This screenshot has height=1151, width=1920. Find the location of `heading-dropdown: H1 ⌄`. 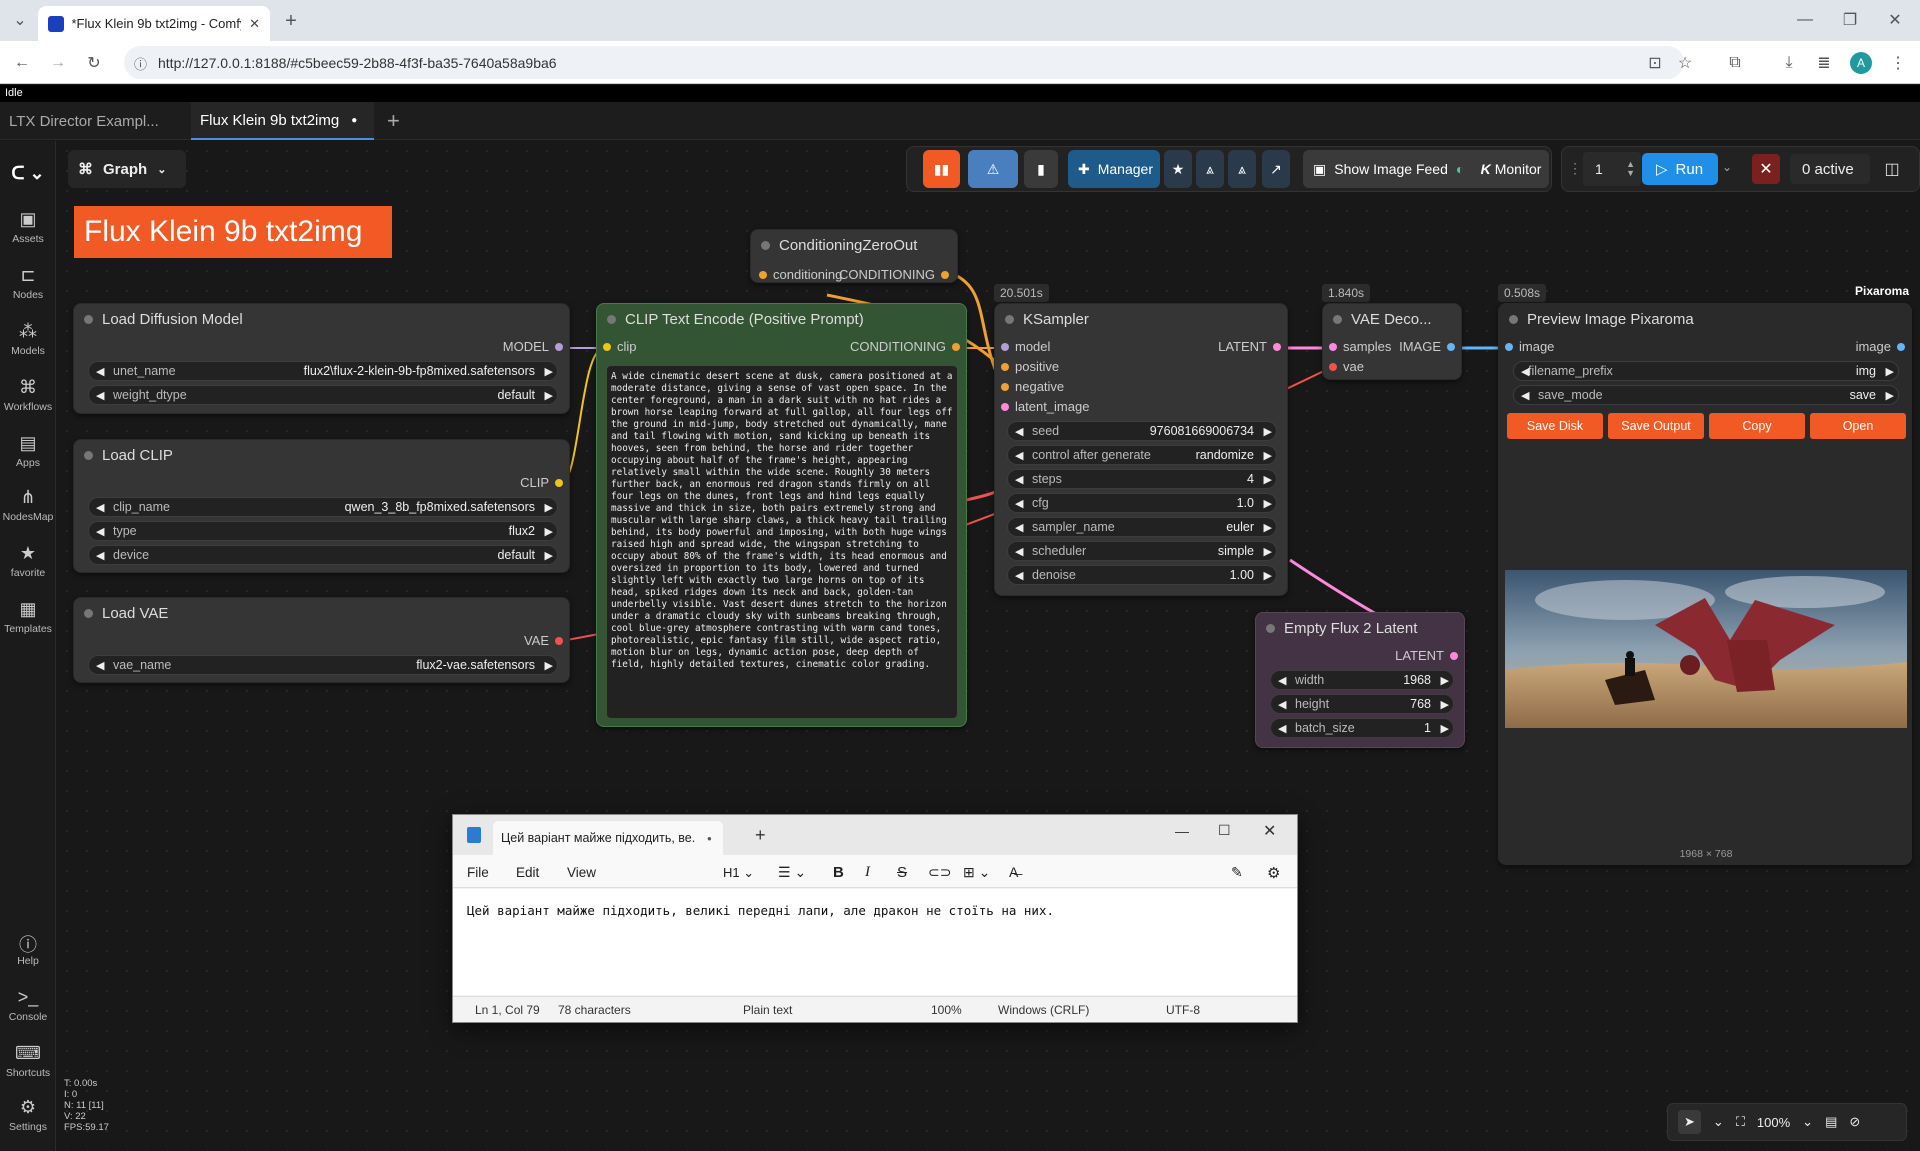

heading-dropdown: H1 ⌄ is located at coordinates (738, 873).